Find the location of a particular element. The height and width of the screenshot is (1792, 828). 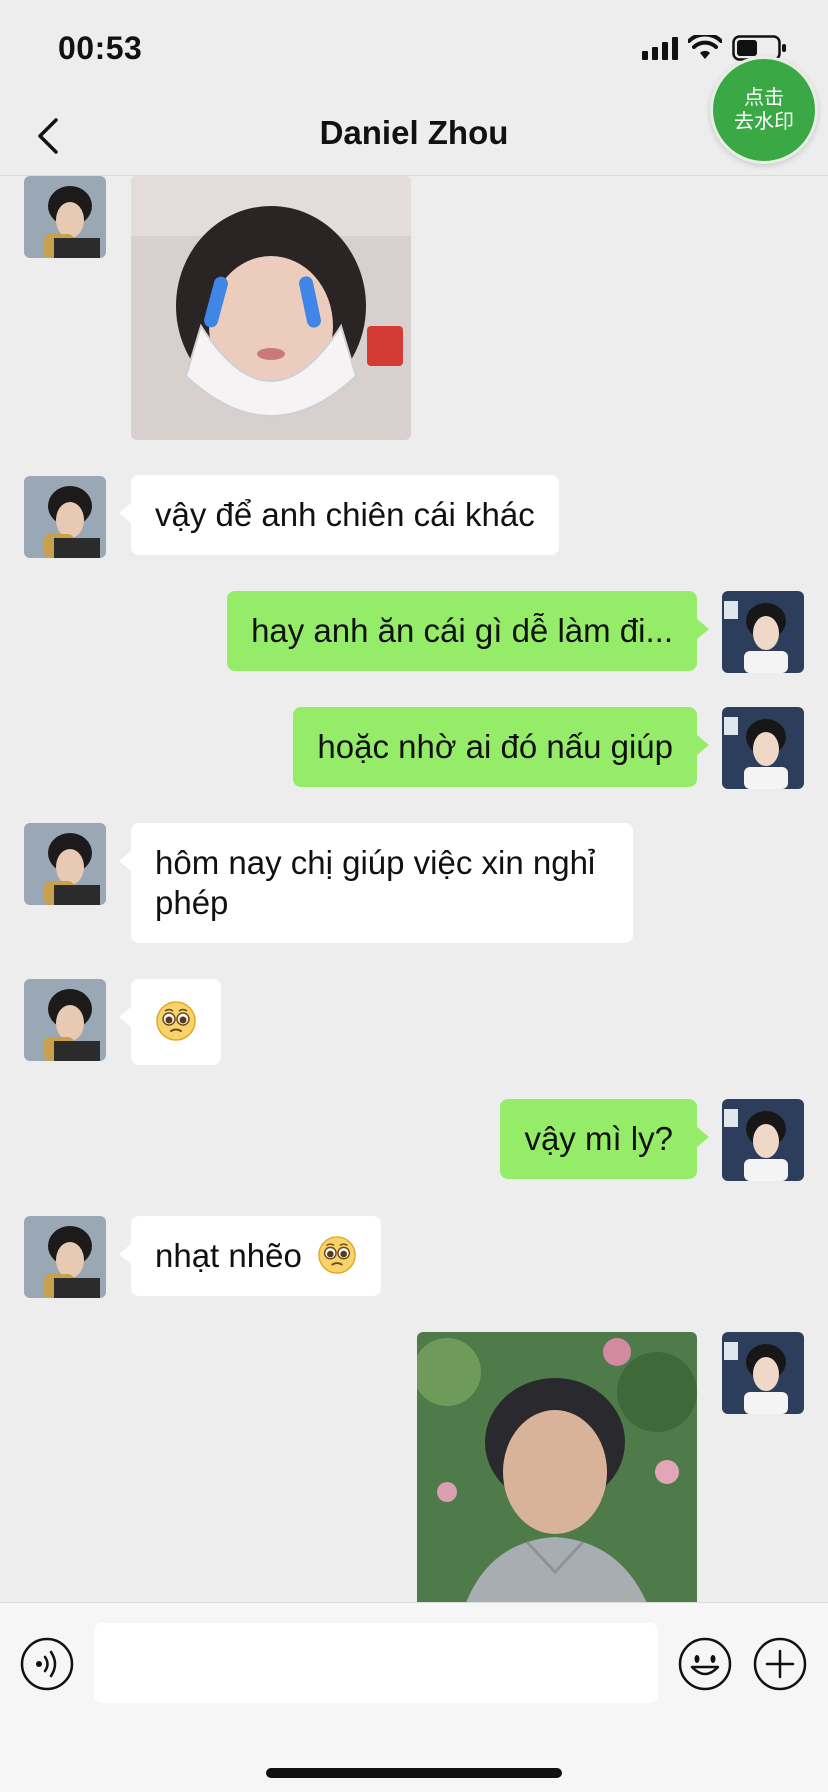

remove-watermark-badge: 点击 去水印 is located at coordinates (764, 110).